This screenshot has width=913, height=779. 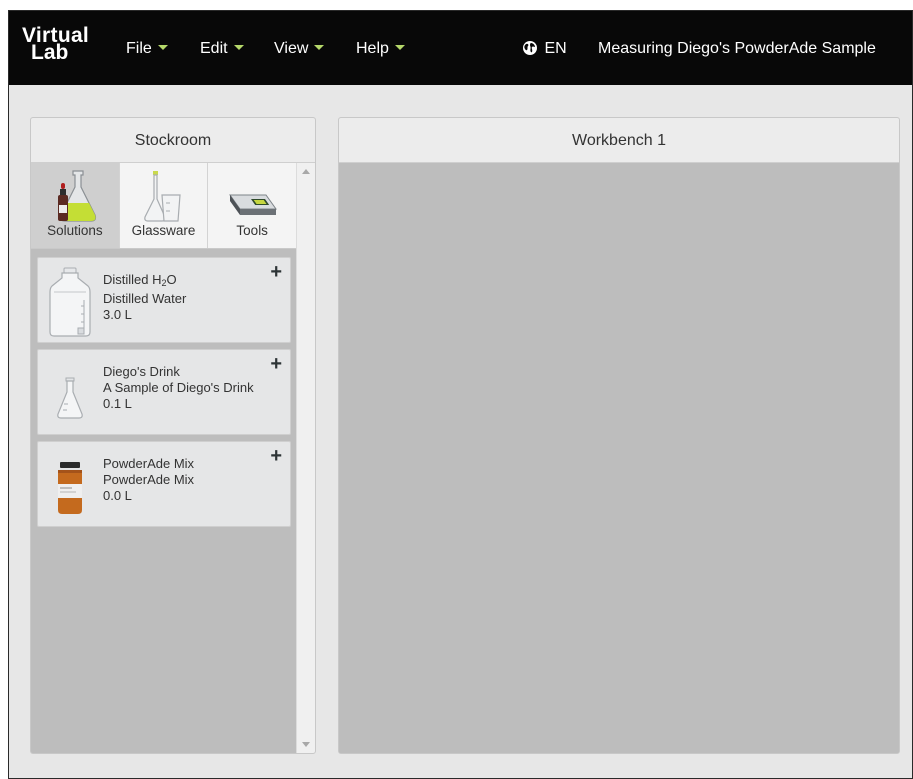 I want to click on tab-tools: Tools, so click(x=252, y=205).